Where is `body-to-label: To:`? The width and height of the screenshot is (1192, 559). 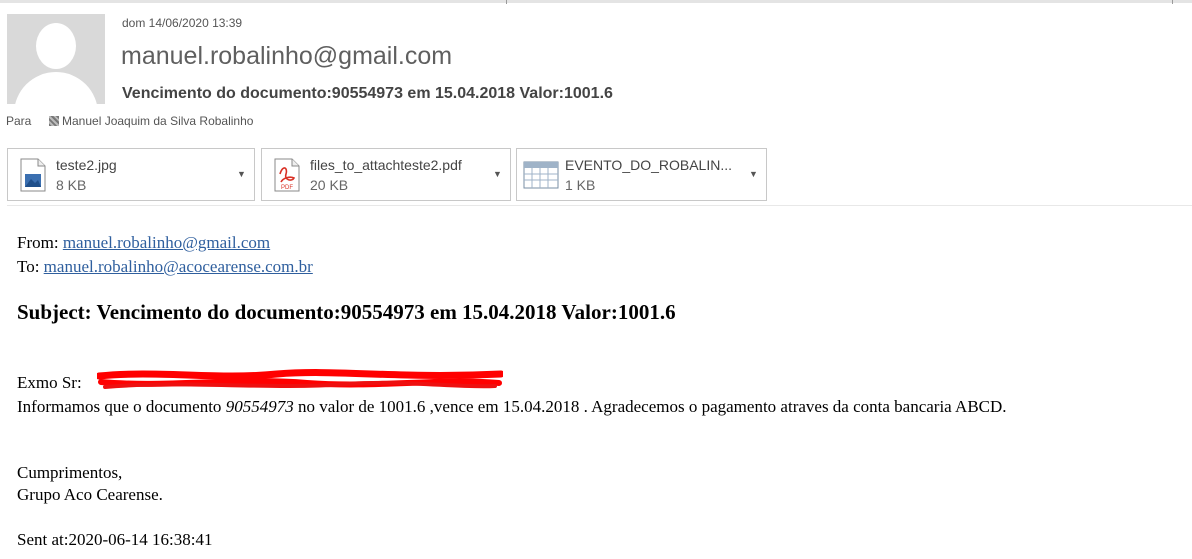 body-to-label: To: is located at coordinates (30, 266).